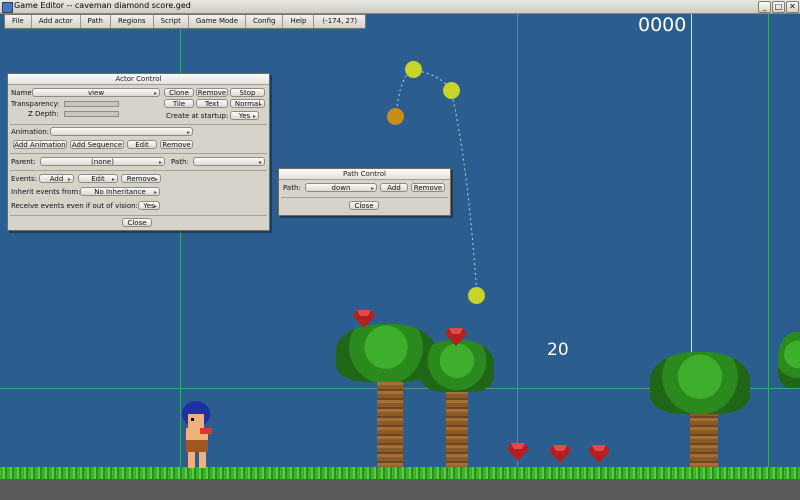 This screenshot has width=800, height=500. I want to click on path-add-button: Add, so click(394, 187).